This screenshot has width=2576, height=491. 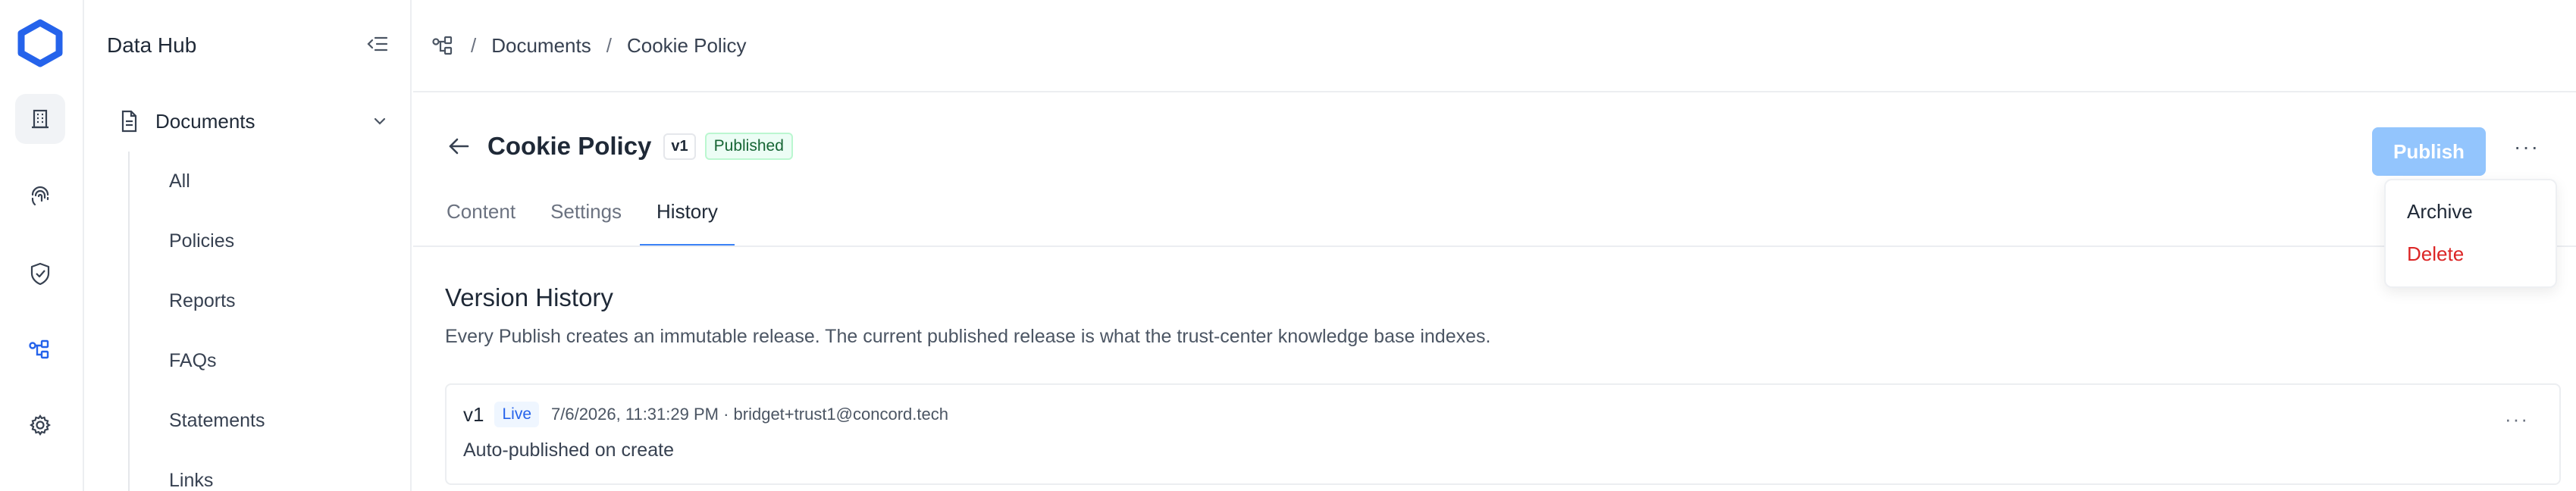 What do you see at coordinates (201, 241) in the screenshot?
I see `sidebar-item-policies: Policies` at bounding box center [201, 241].